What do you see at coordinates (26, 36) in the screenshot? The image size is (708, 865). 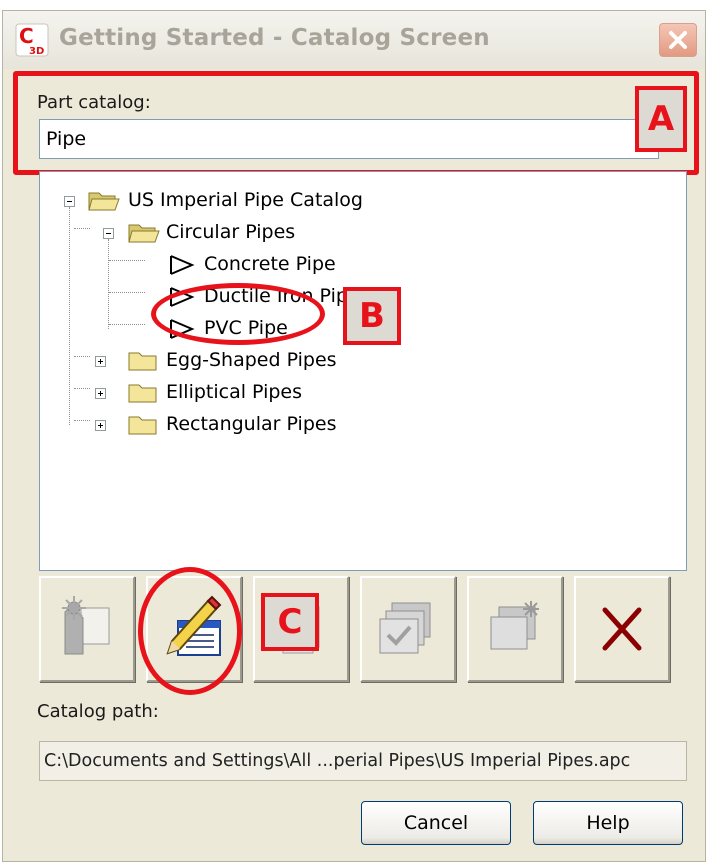 I see `svg-text: C` at bounding box center [26, 36].